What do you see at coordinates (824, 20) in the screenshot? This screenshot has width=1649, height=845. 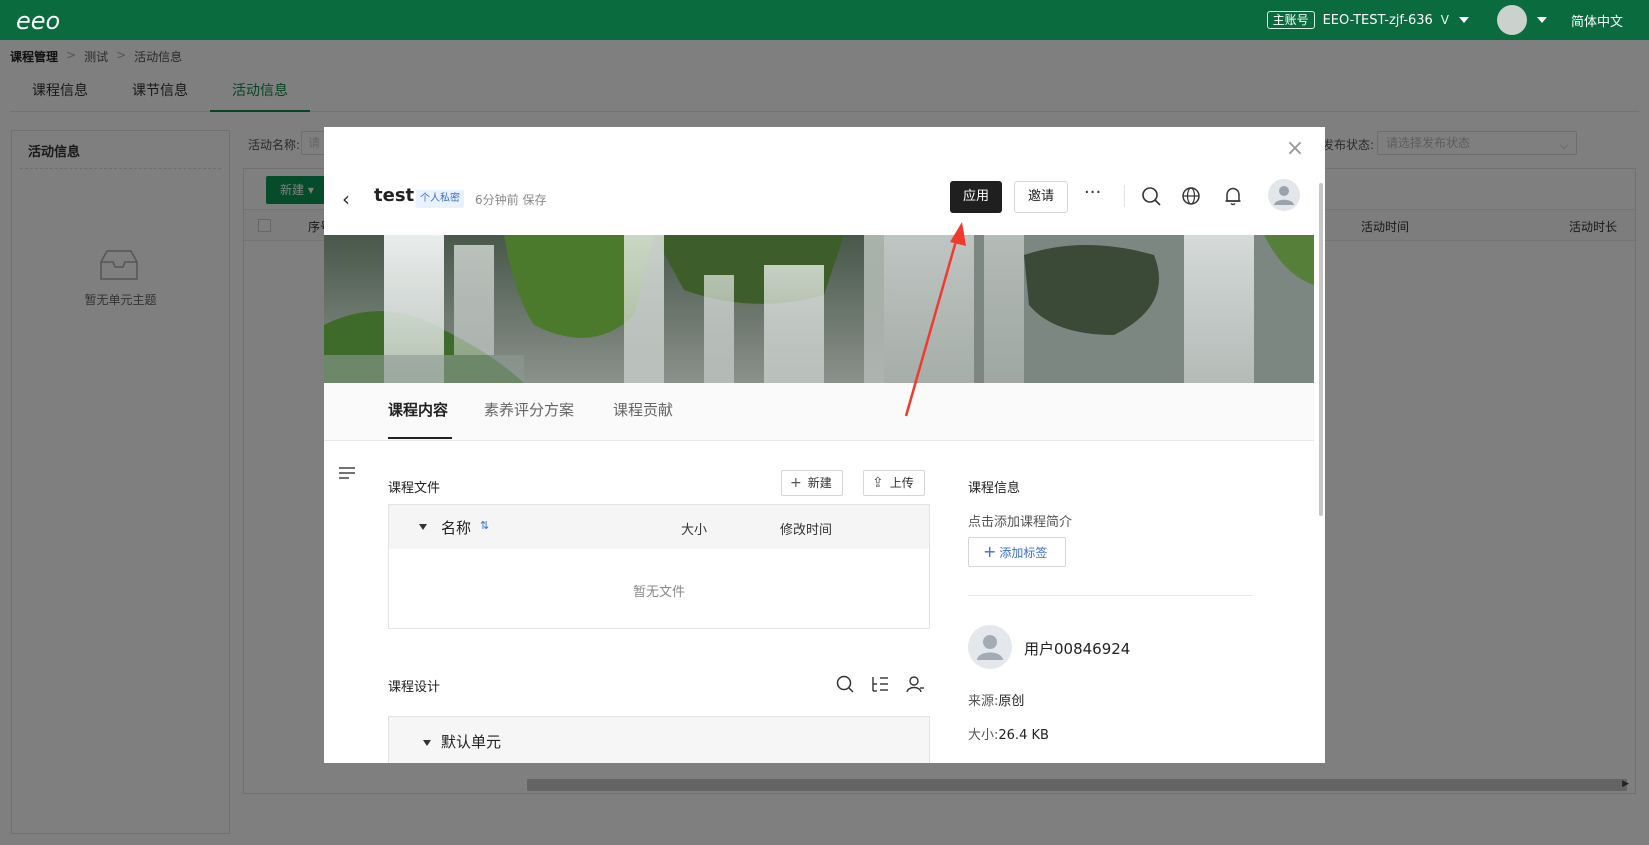 I see `top-bar: eeo 主账号 EEO-TEST-zjf-636 V 简体中文` at bounding box center [824, 20].